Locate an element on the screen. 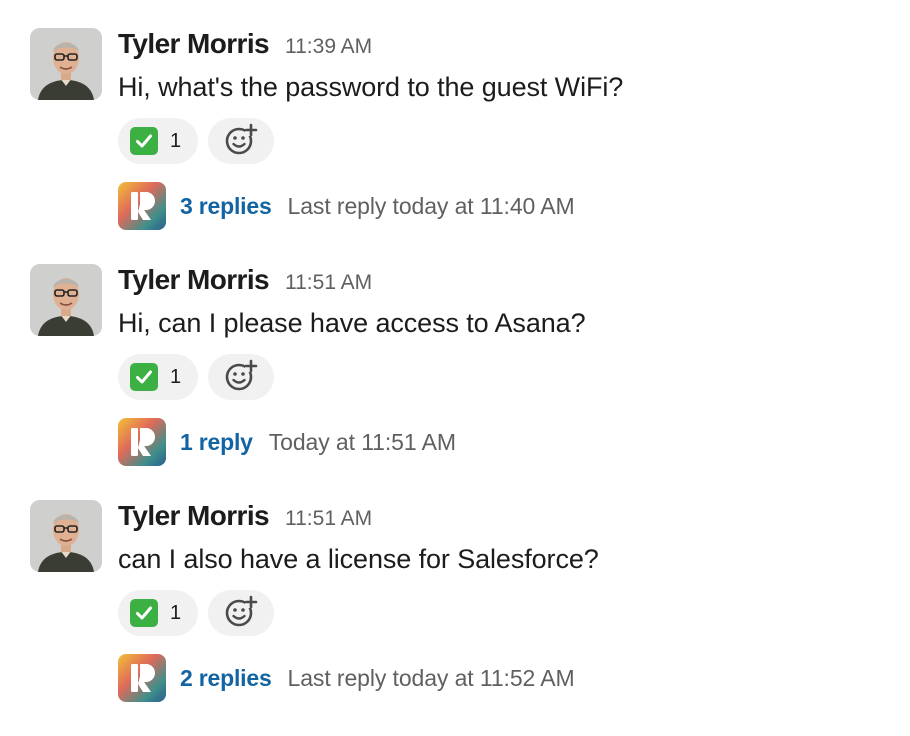 The height and width of the screenshot is (736, 910). replies-link: 3 replies is located at coordinates (226, 206).